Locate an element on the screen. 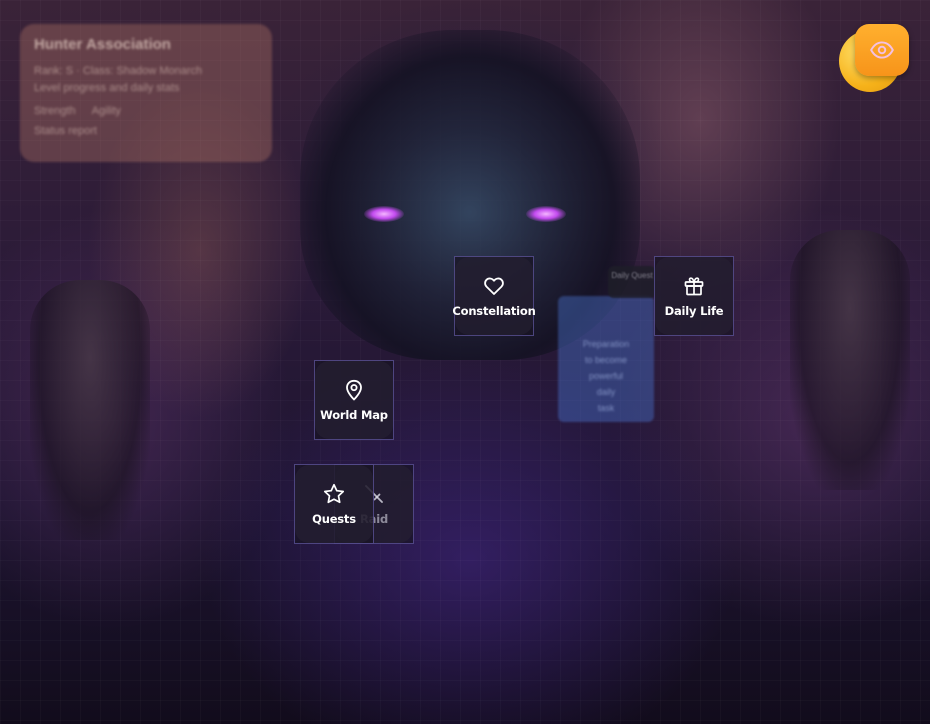 This screenshot has width=930, height=724. heart-icon is located at coordinates (494, 286).